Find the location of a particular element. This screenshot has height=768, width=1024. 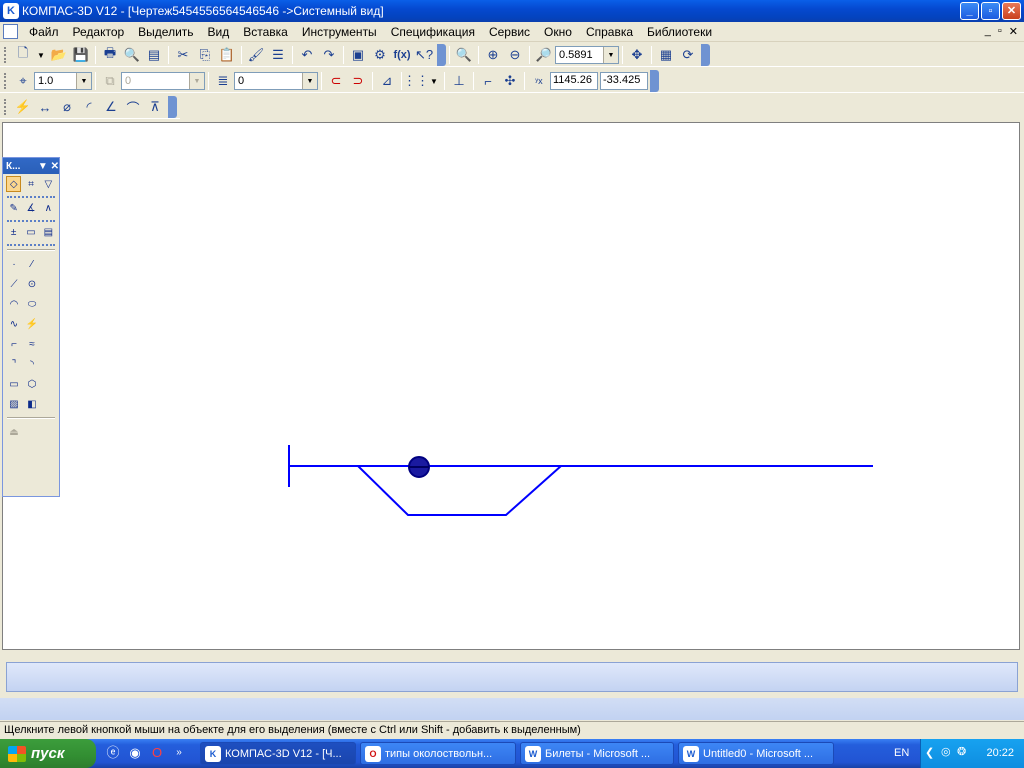

layer-combo: 0 ▼ is located at coordinates (276, 81).